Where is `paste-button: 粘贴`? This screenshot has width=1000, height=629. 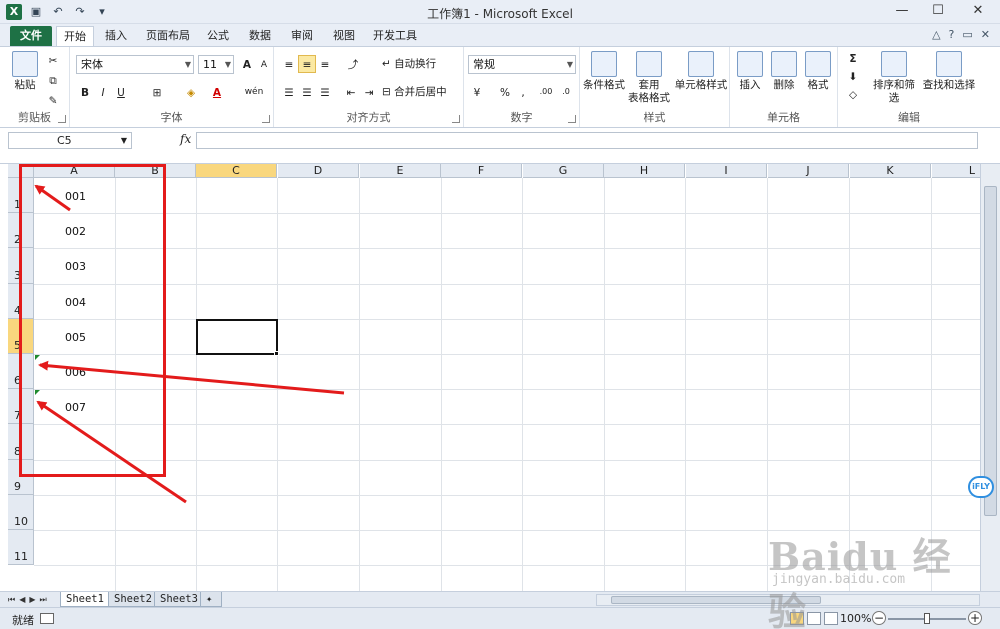
paste-button: 粘贴 is located at coordinates (25, 71).